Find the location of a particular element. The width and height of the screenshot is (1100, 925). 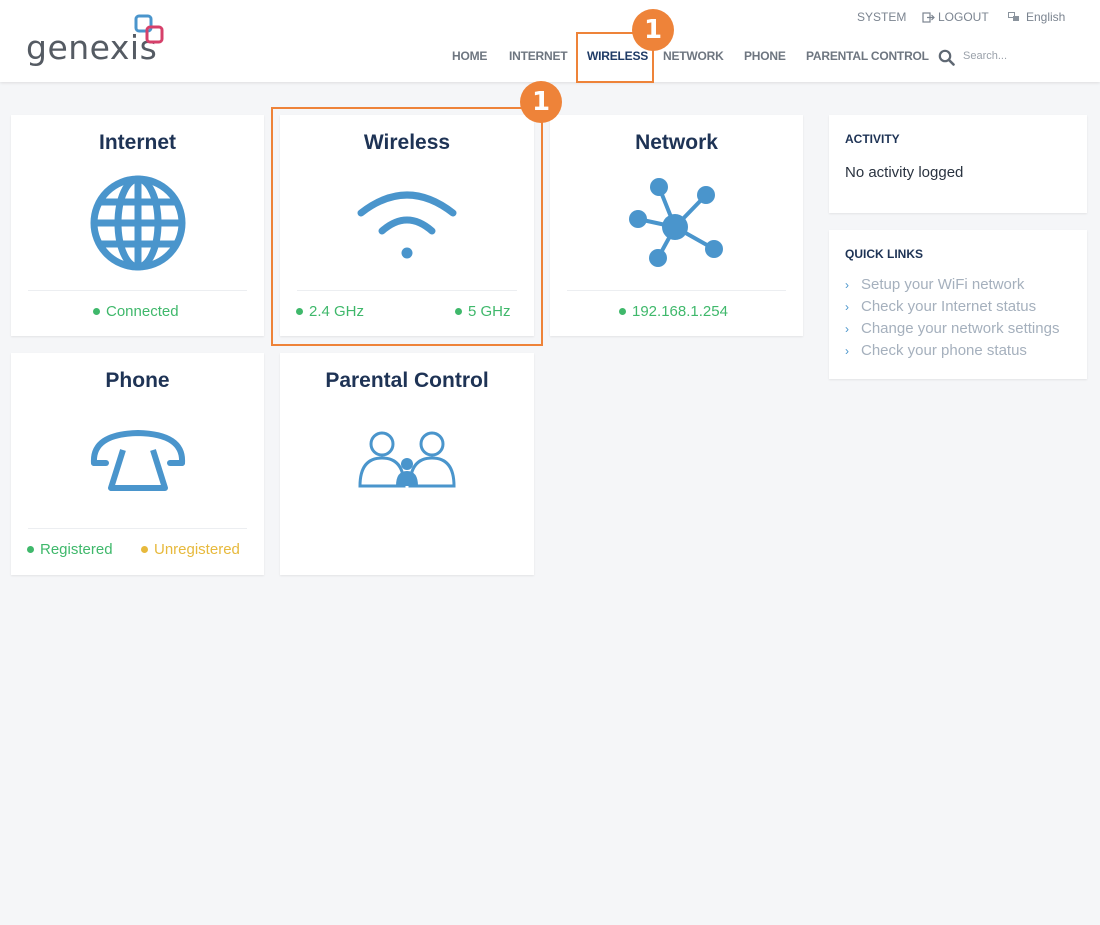

step-badge-nav: 1 is located at coordinates (653, 30).